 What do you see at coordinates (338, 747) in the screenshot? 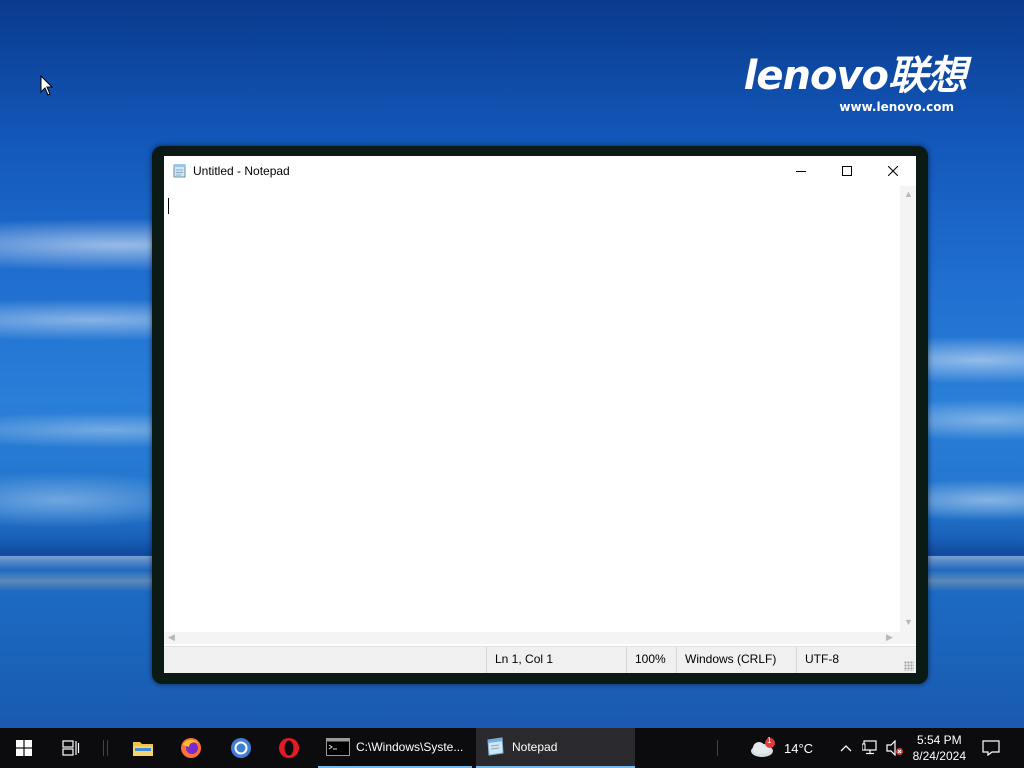
I see `cmd-icon` at bounding box center [338, 747].